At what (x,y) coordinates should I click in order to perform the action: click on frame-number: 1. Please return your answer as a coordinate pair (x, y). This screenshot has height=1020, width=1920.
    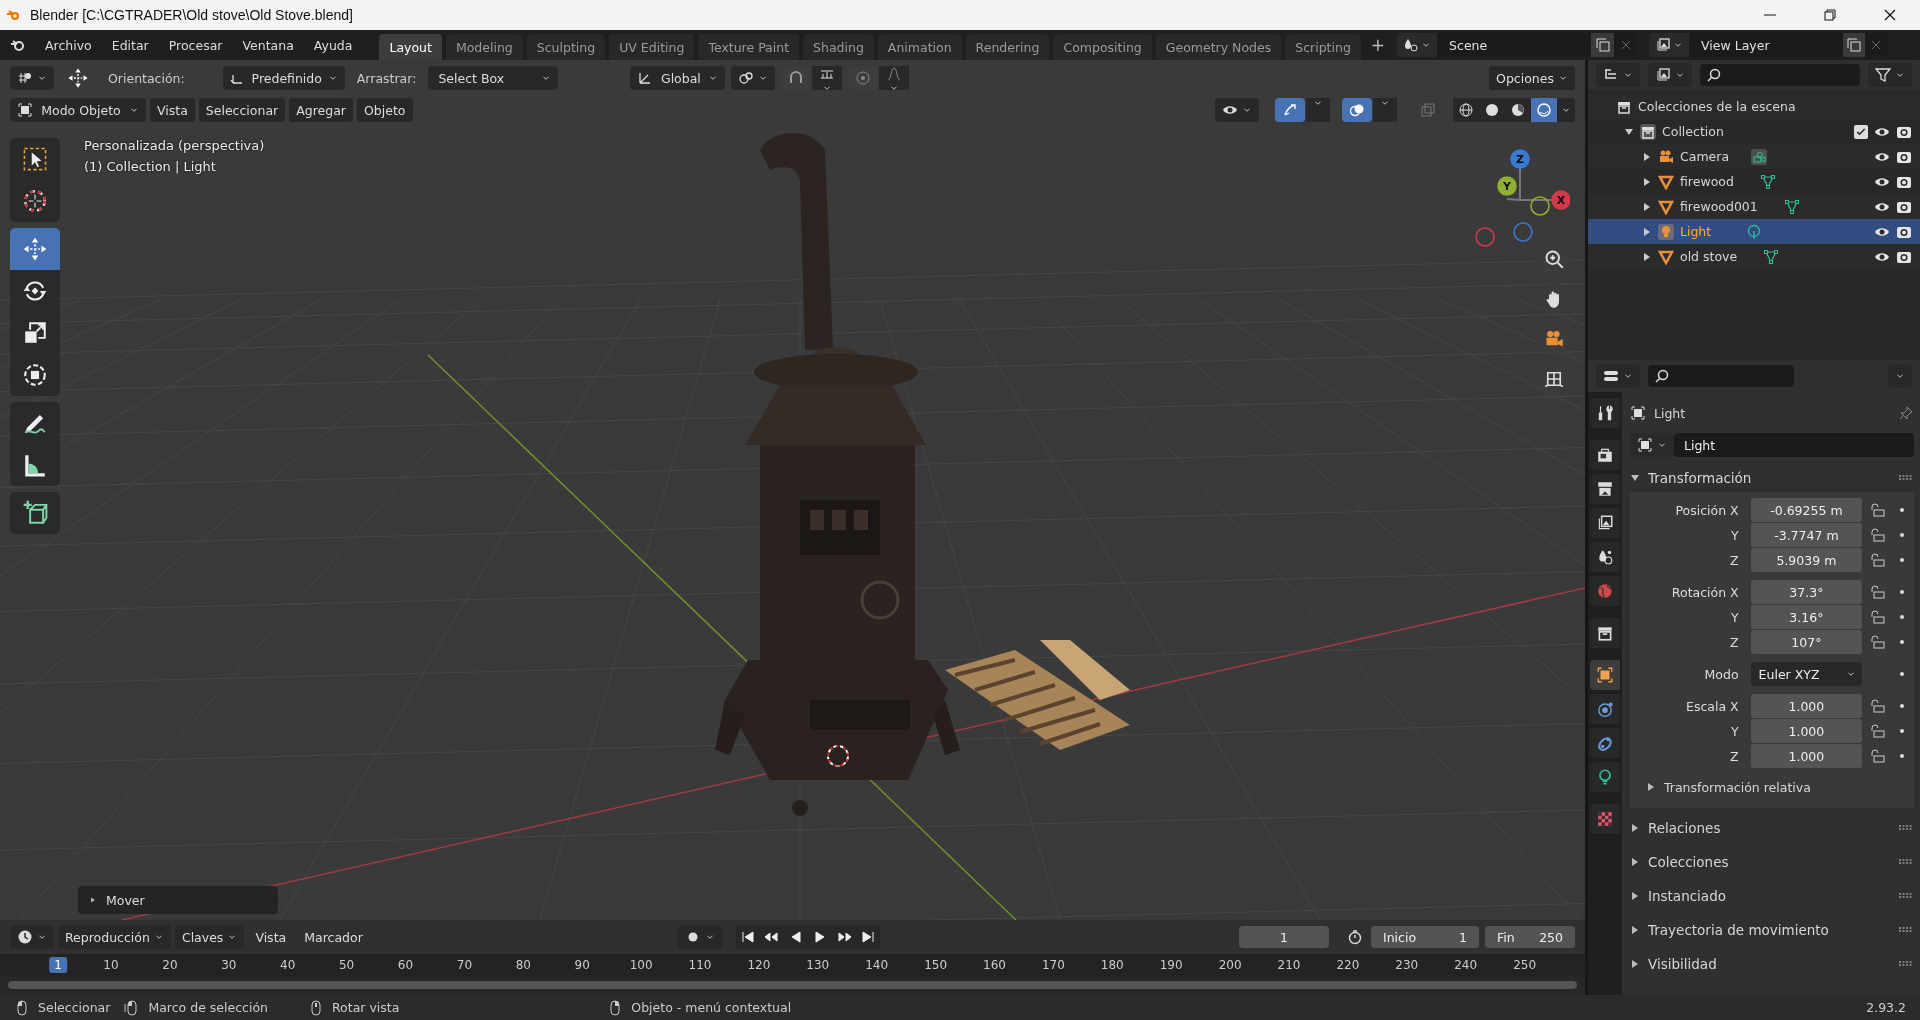
    Looking at the image, I should click on (58, 965).